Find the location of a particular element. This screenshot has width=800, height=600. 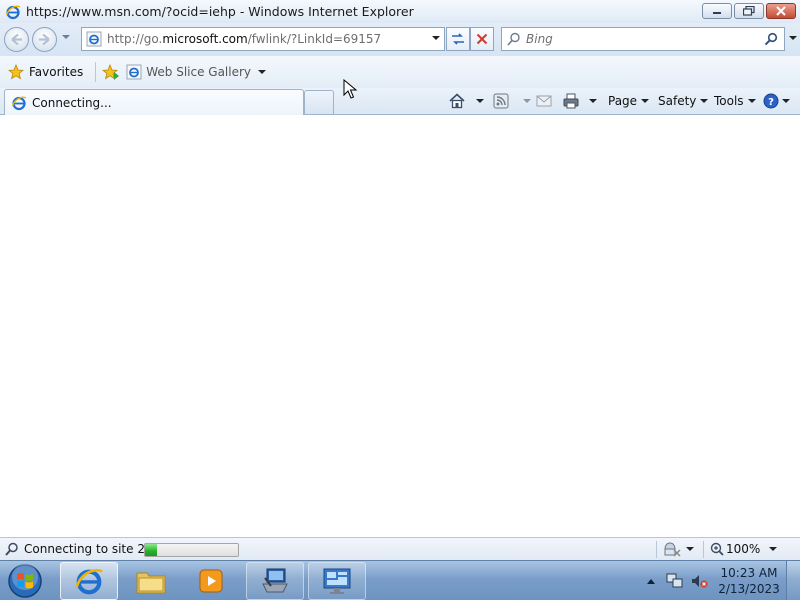

search-icon is located at coordinates (771, 39).